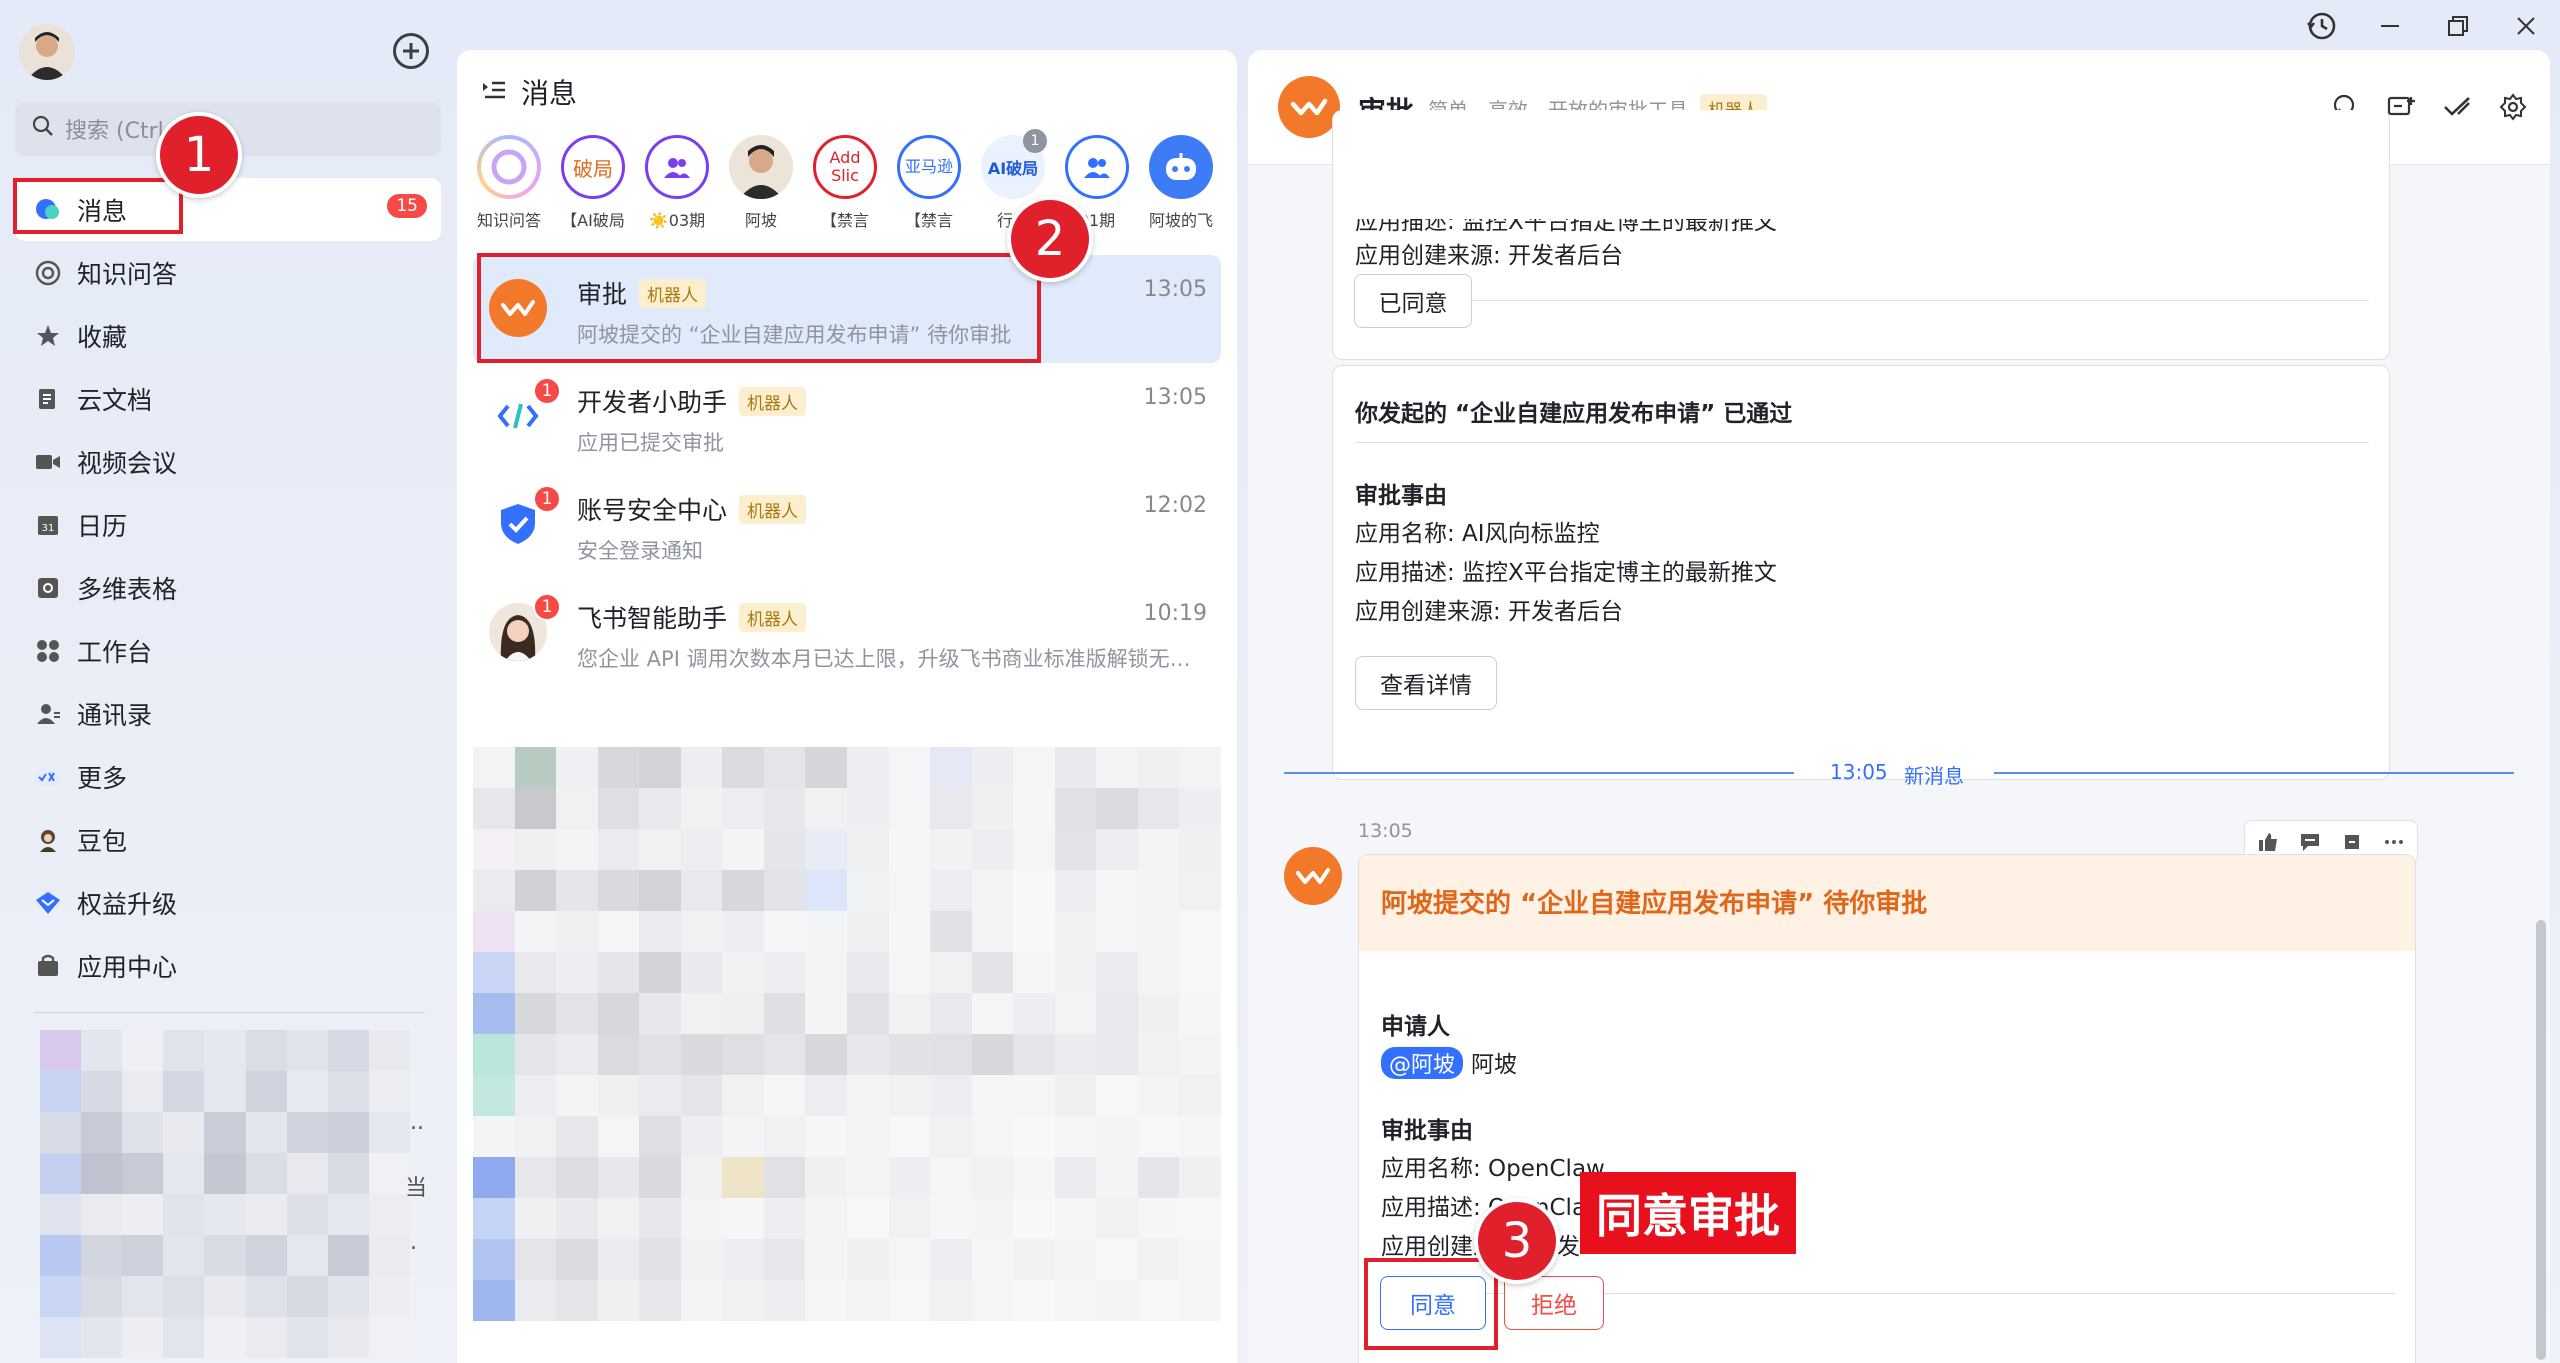  I want to click on applicant-name: 阿坡, so click(1494, 1065).